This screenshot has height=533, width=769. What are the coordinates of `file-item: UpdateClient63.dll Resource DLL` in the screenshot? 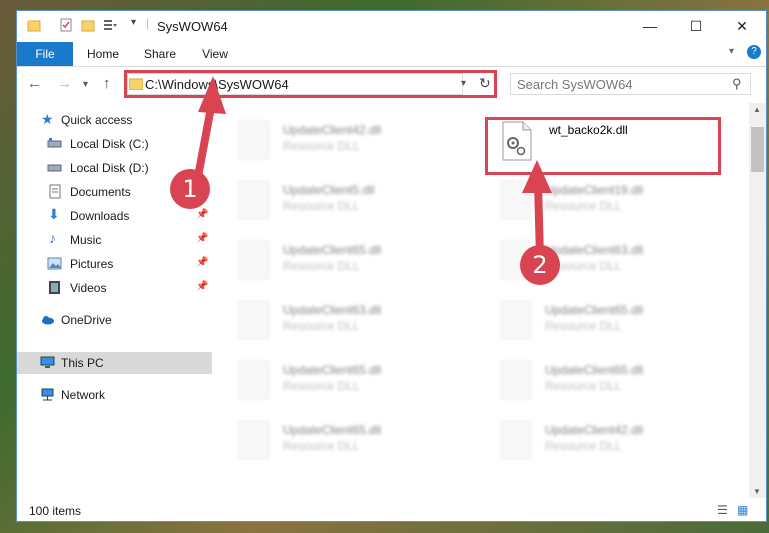 It's located at (342, 321).